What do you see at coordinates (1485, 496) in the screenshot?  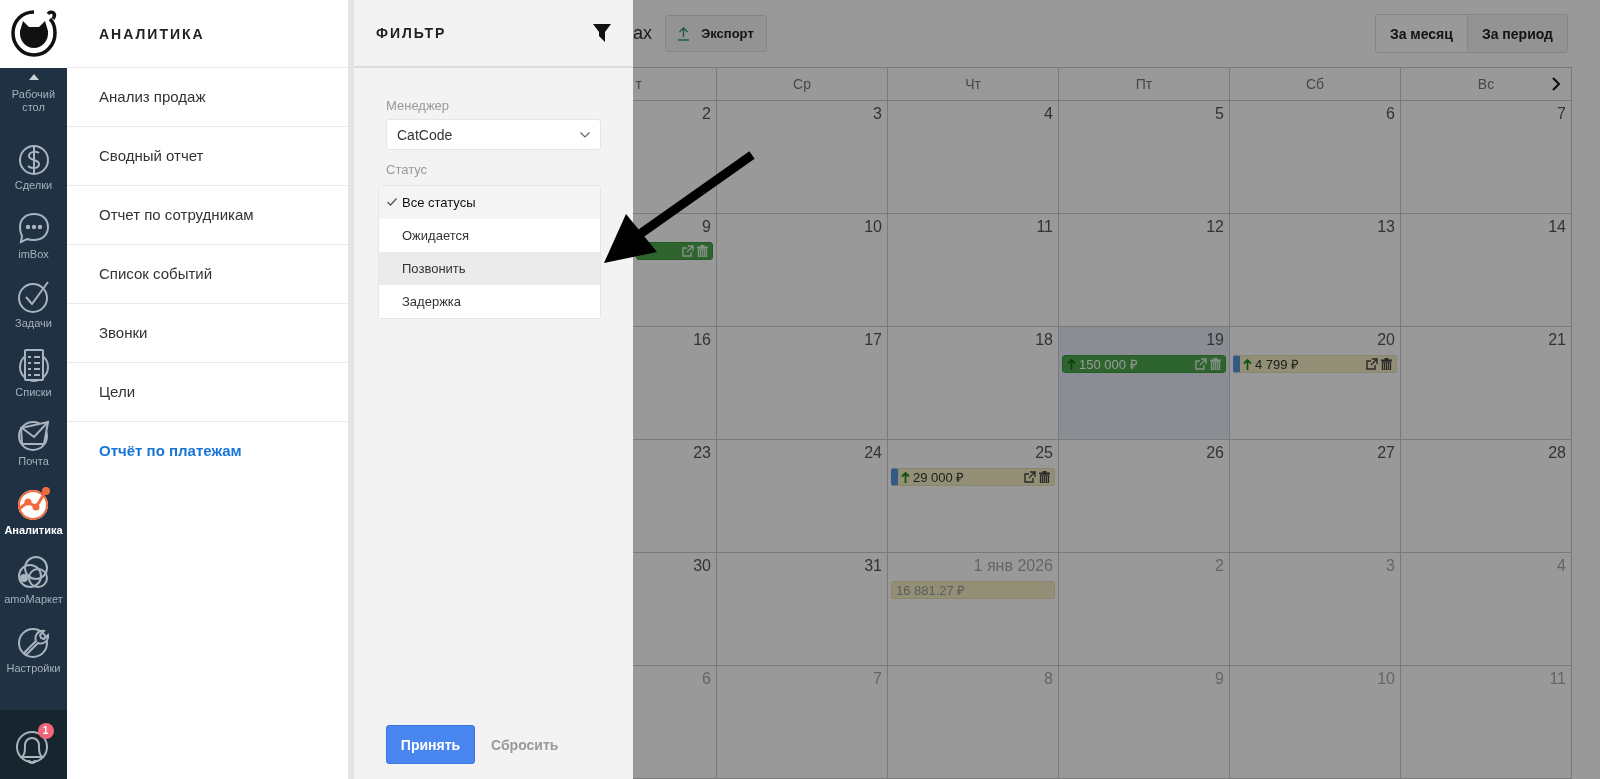 I see `calendar-day: 28` at bounding box center [1485, 496].